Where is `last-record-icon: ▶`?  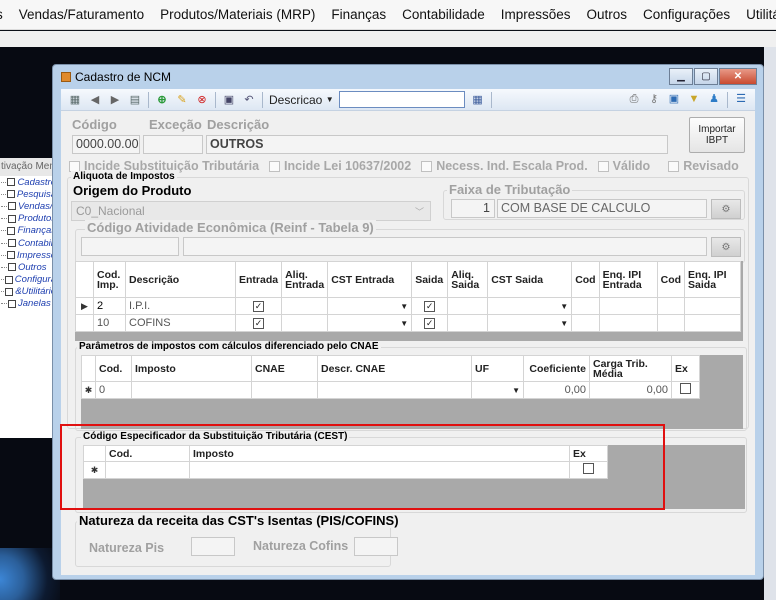
last-record-icon: ▶ is located at coordinates (115, 100).